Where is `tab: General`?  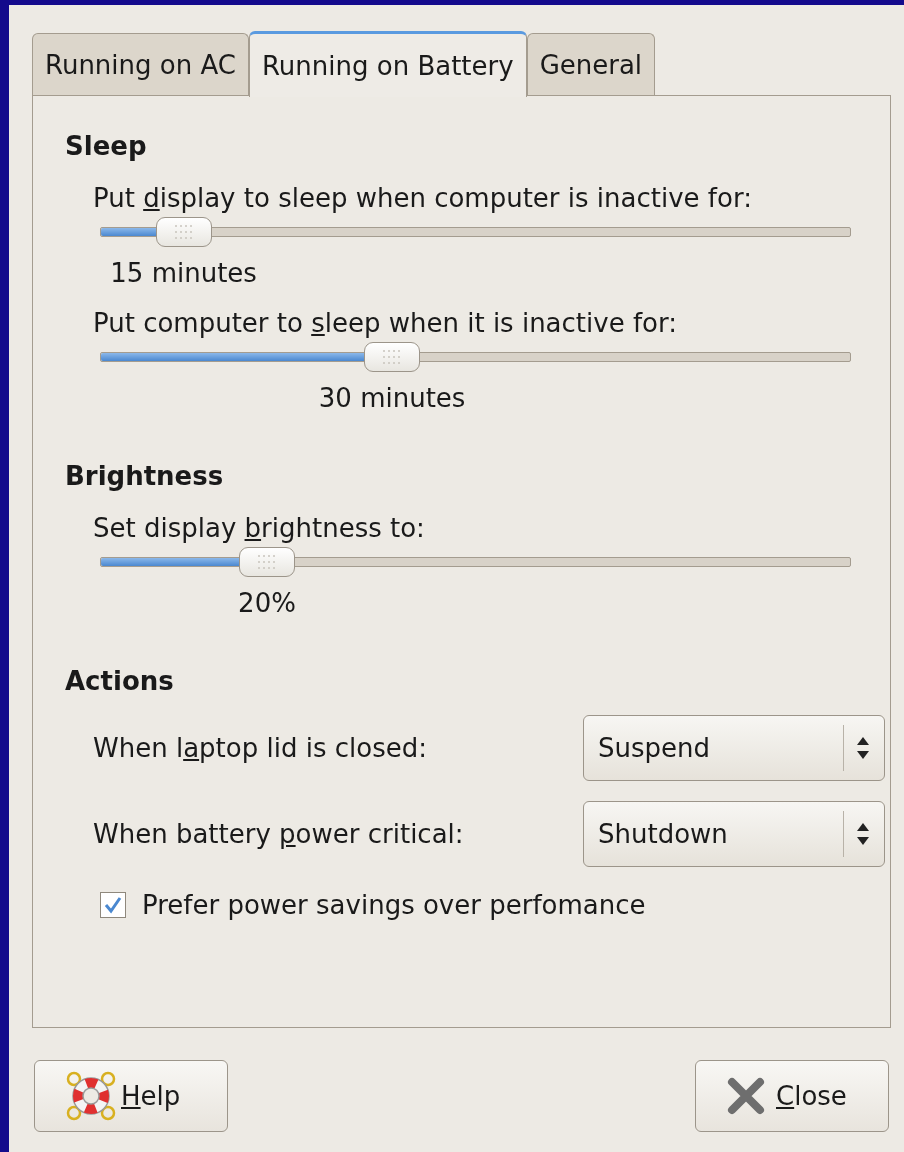
tab: General is located at coordinates (591, 64).